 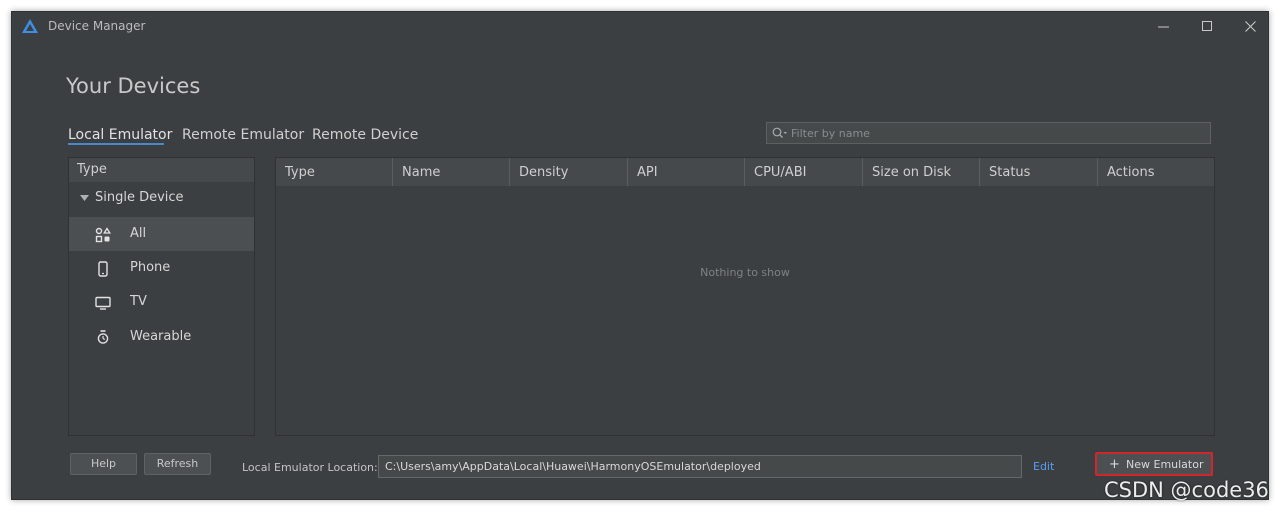 What do you see at coordinates (1043, 466) in the screenshot?
I see `edit-location-link: Edit` at bounding box center [1043, 466].